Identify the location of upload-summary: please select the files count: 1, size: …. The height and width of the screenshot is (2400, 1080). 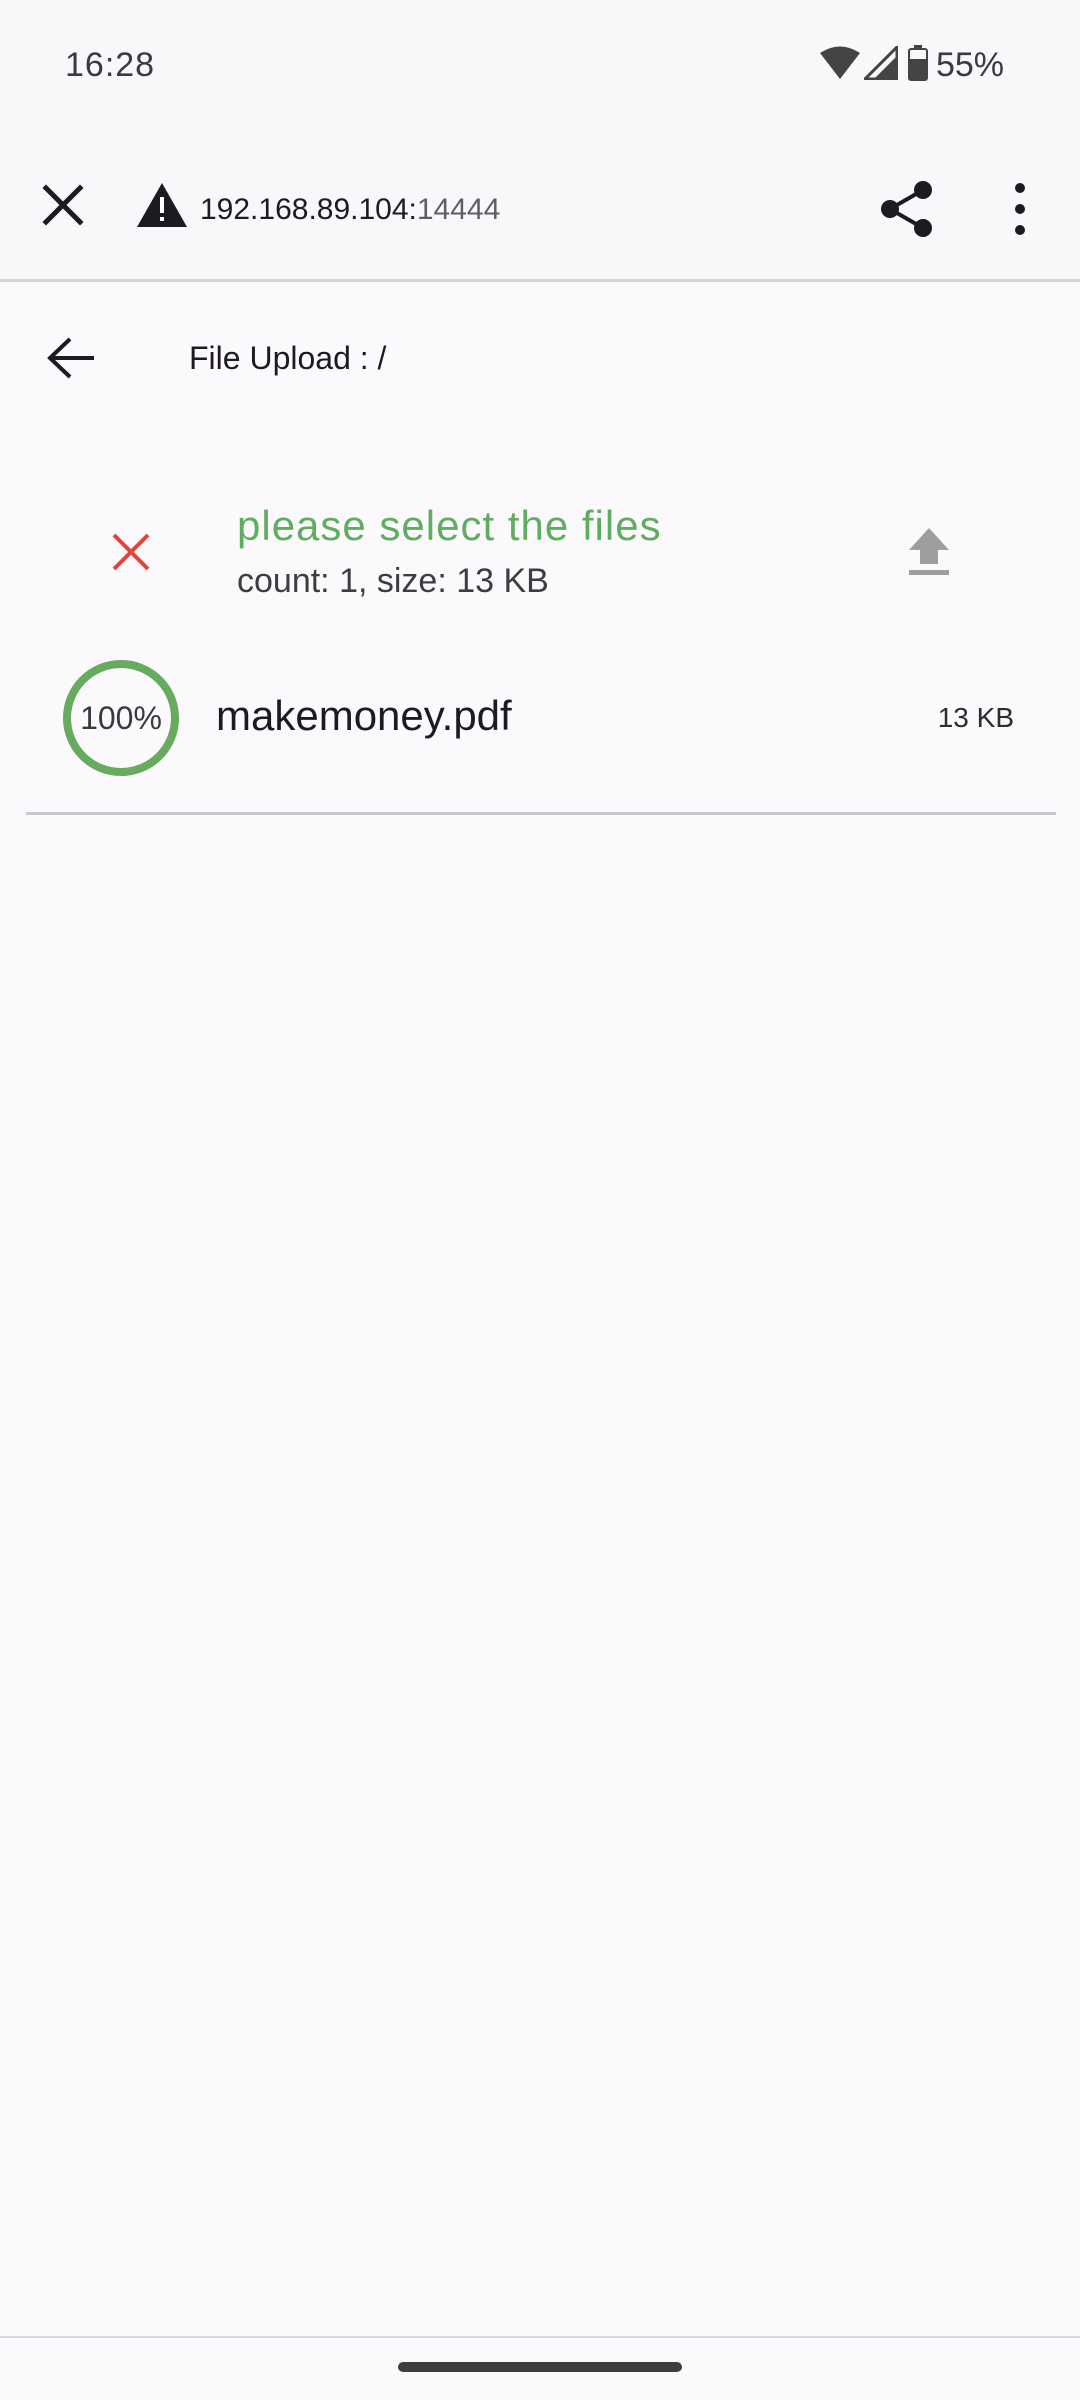
(540, 545).